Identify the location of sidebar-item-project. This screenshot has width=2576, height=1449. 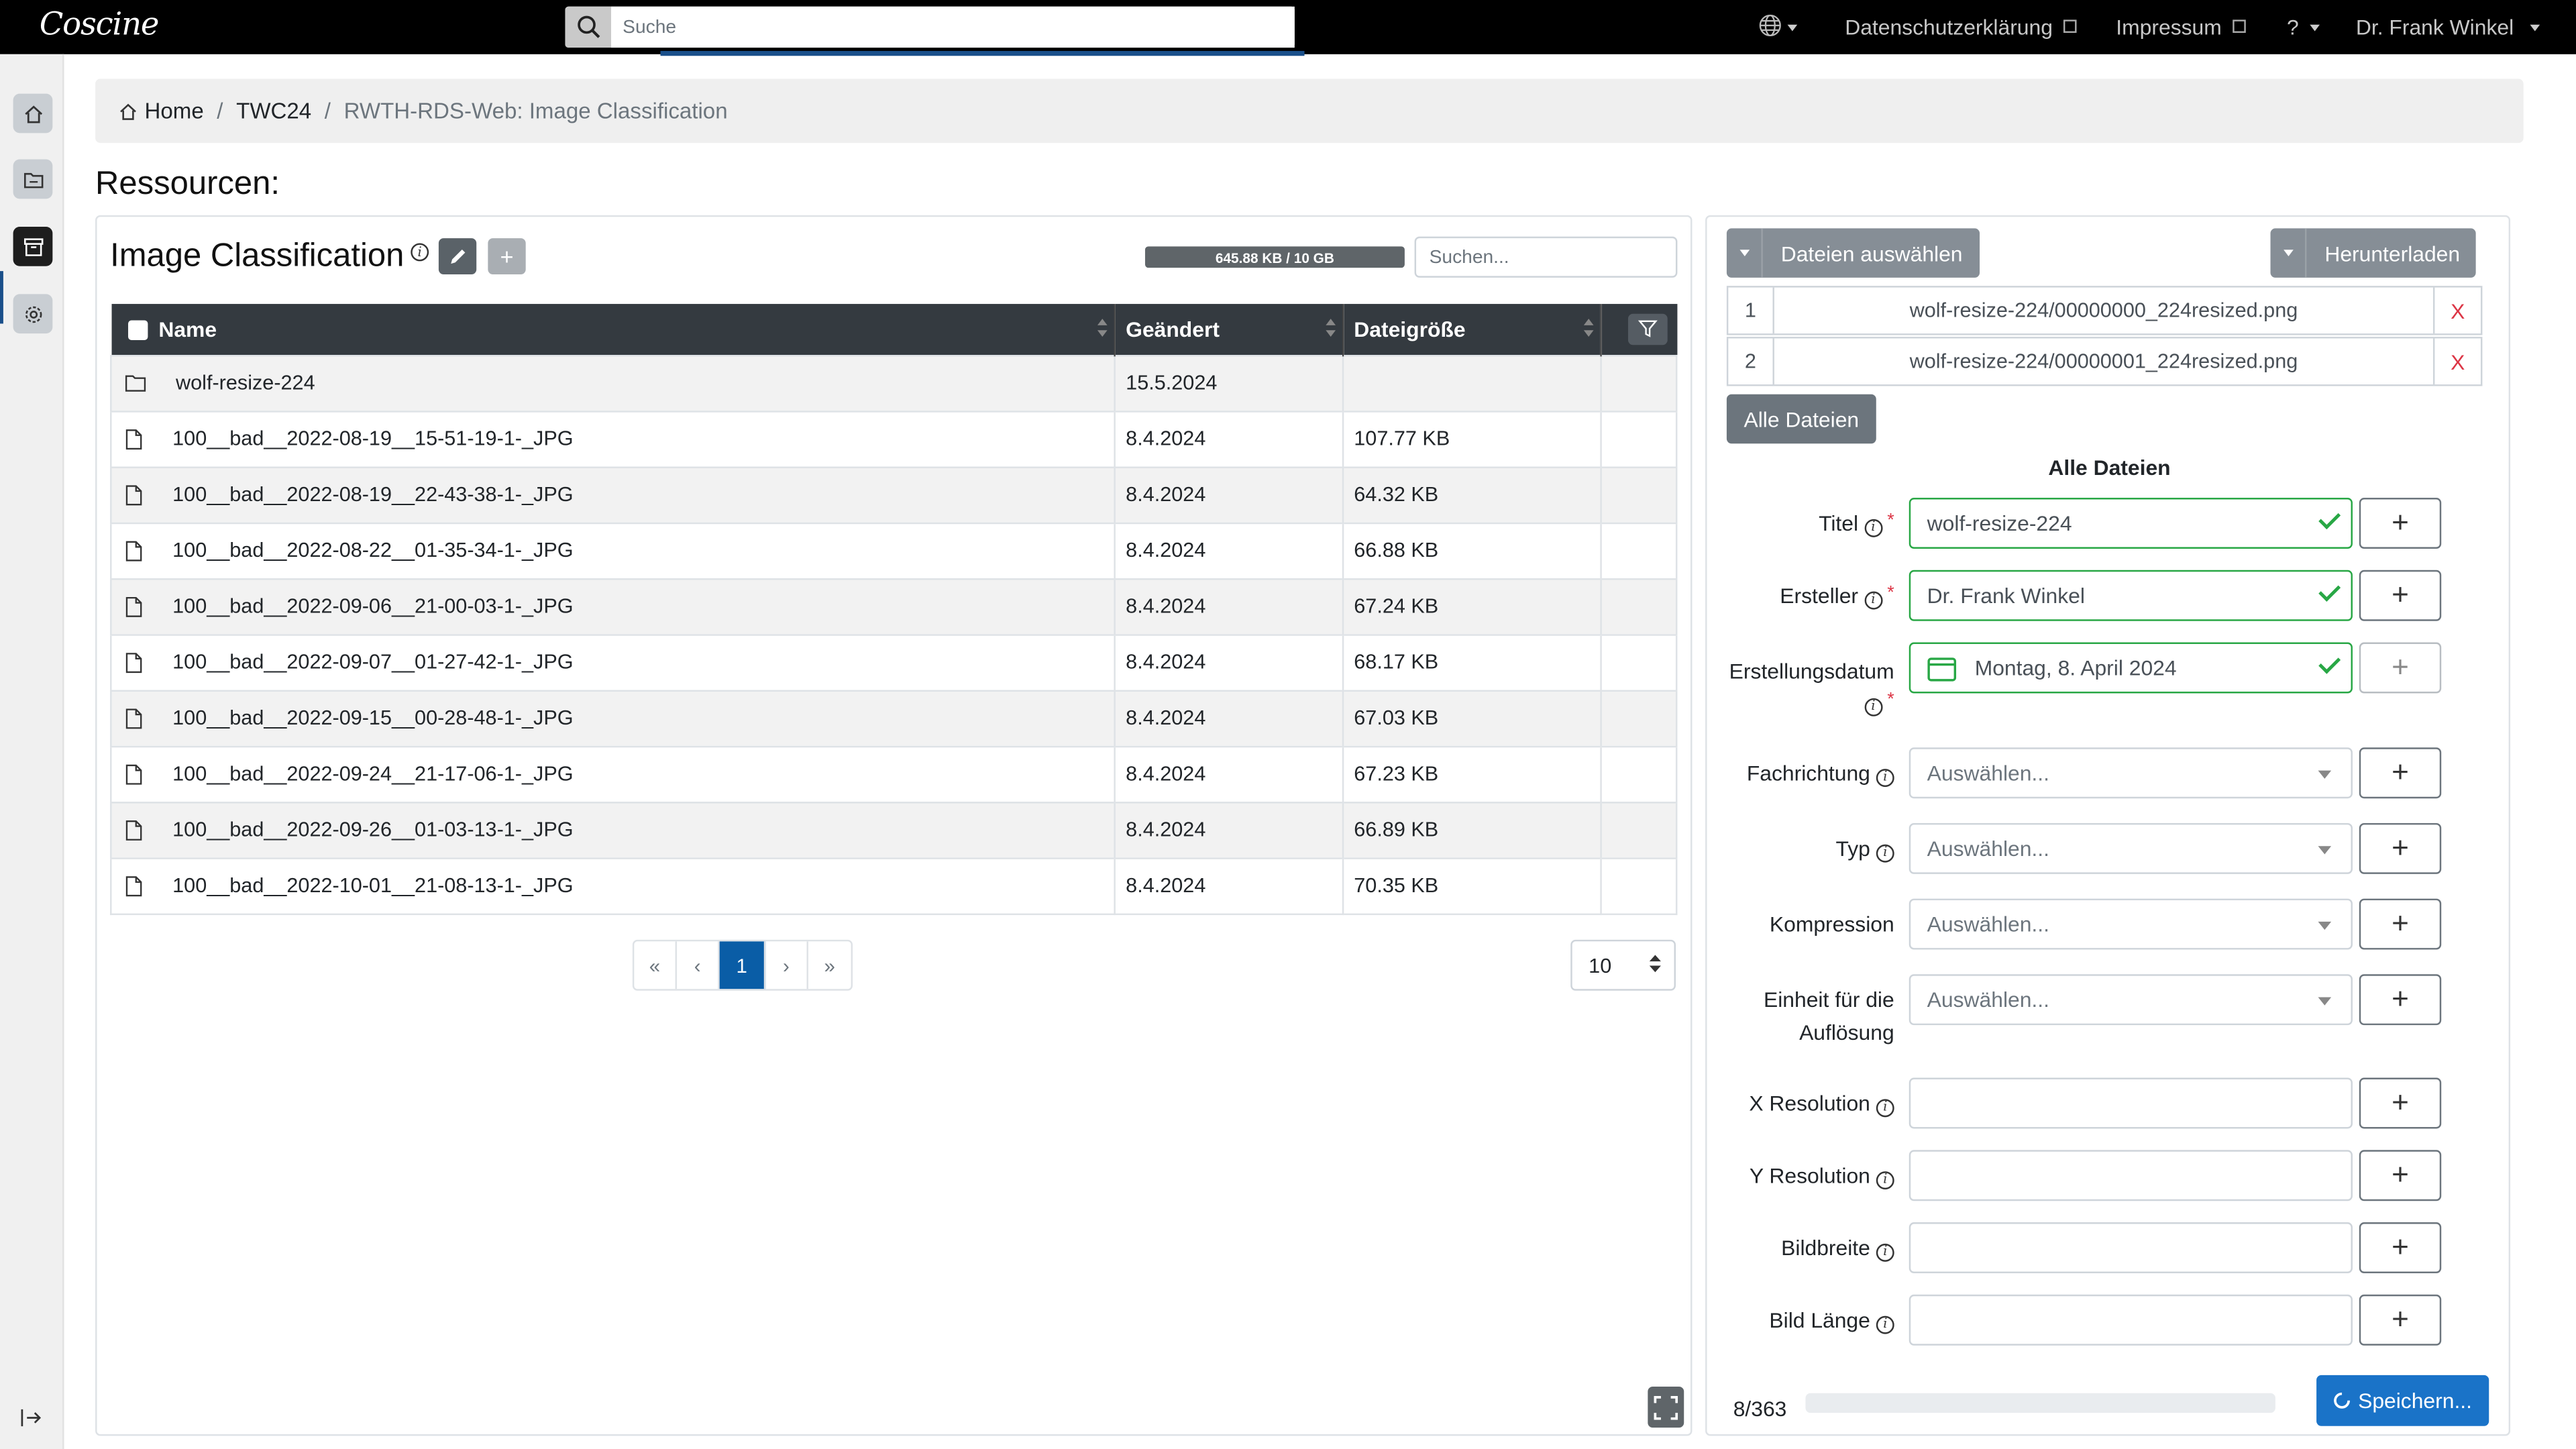
(33, 179).